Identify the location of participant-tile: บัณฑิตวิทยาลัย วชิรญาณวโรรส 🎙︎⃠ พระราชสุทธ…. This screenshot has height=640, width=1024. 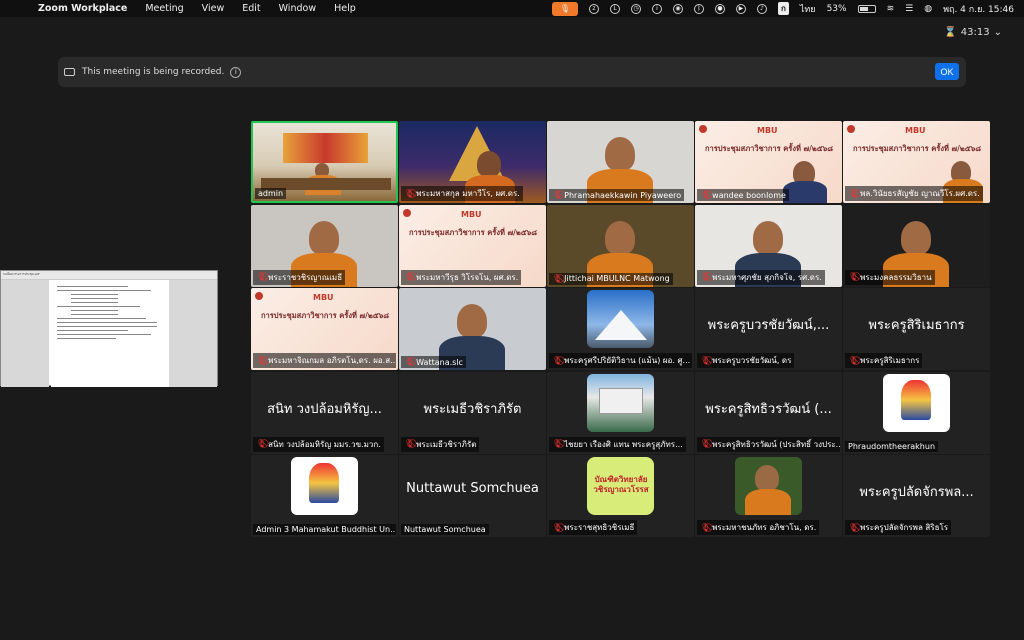
(620, 496).